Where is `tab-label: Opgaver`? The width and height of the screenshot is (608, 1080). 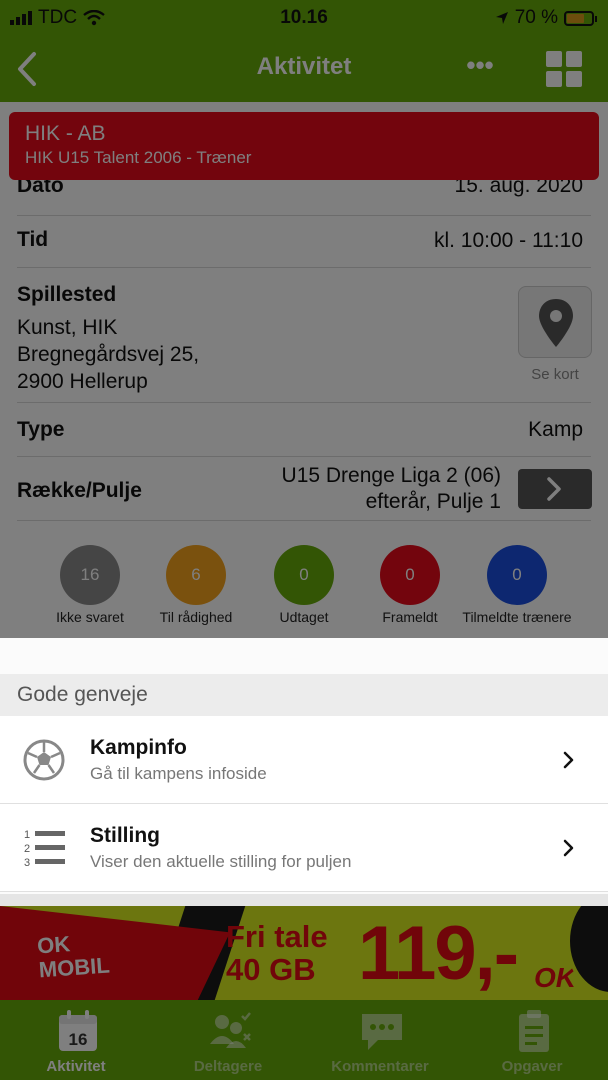 tab-label: Opgaver is located at coordinates (532, 1066).